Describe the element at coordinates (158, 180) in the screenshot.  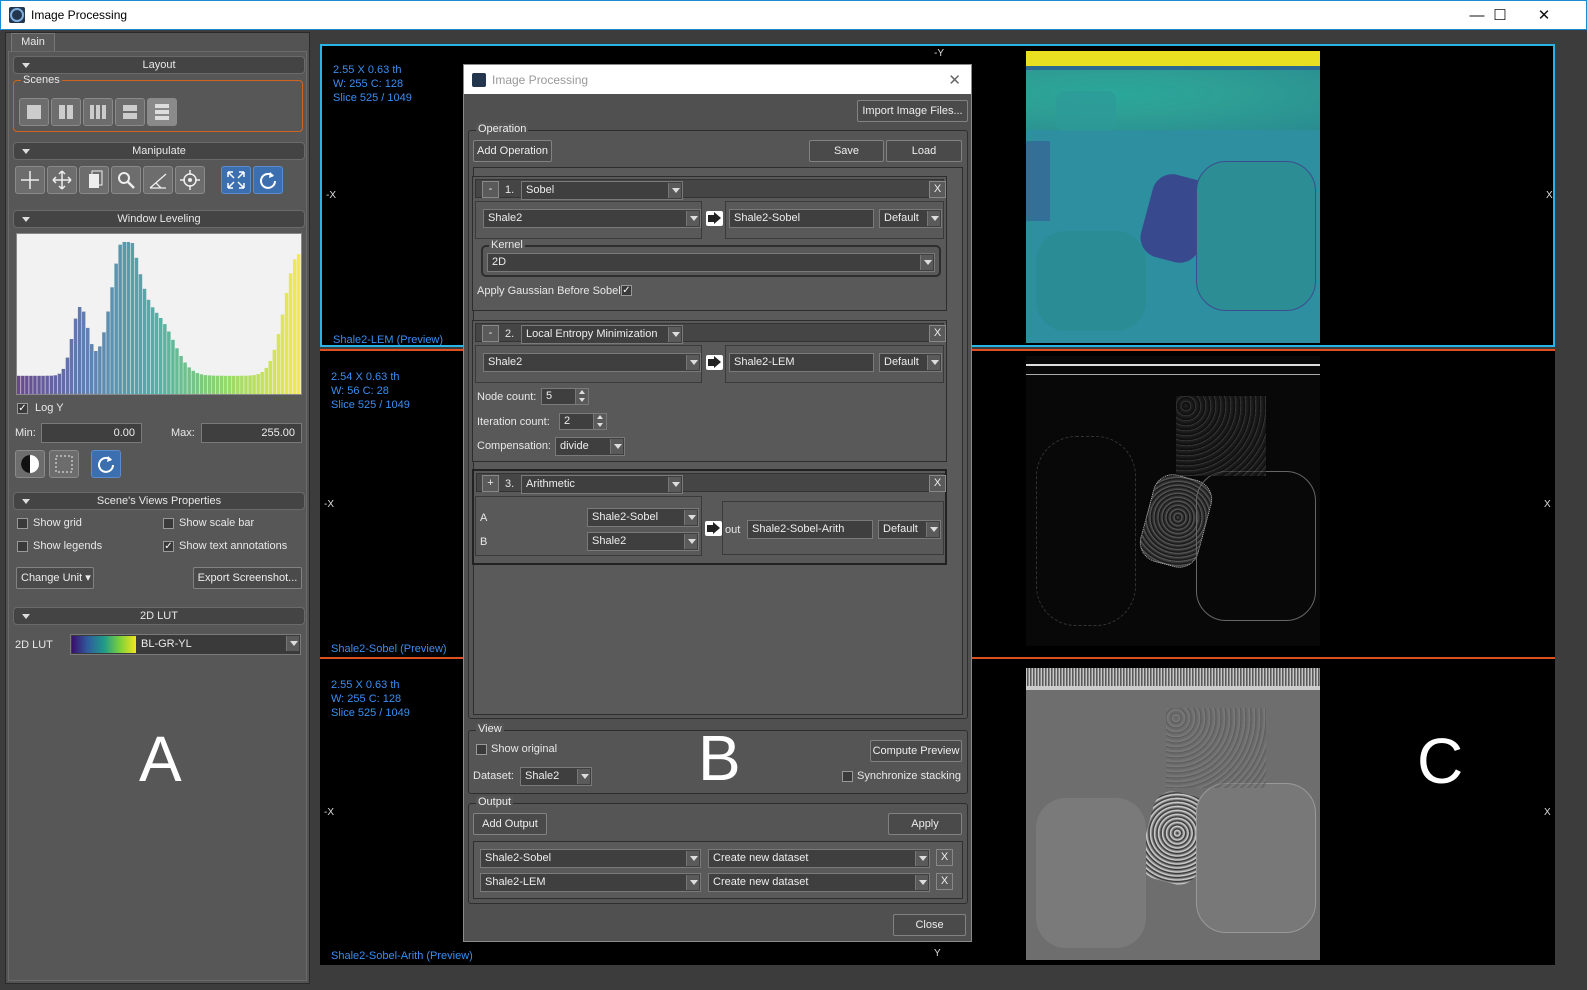
I see `measure-angle-icon` at that location.